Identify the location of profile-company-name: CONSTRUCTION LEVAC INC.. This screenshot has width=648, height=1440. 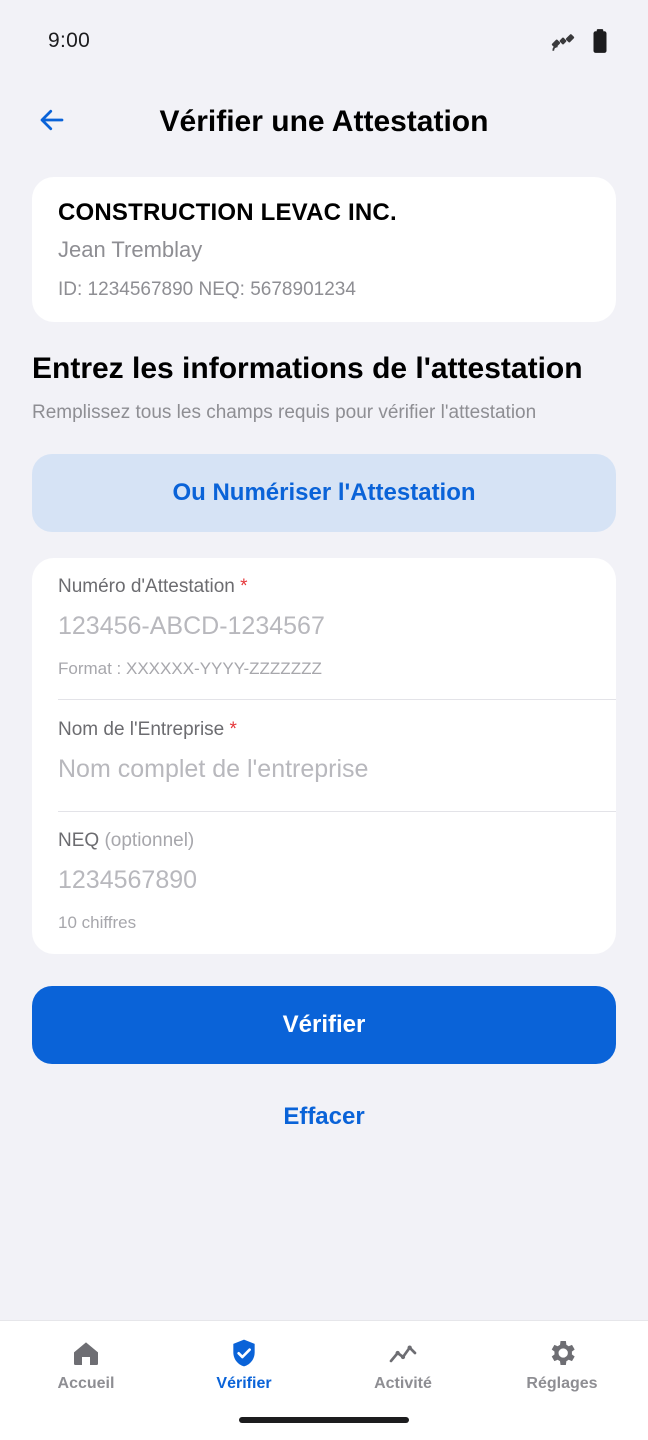
(227, 212).